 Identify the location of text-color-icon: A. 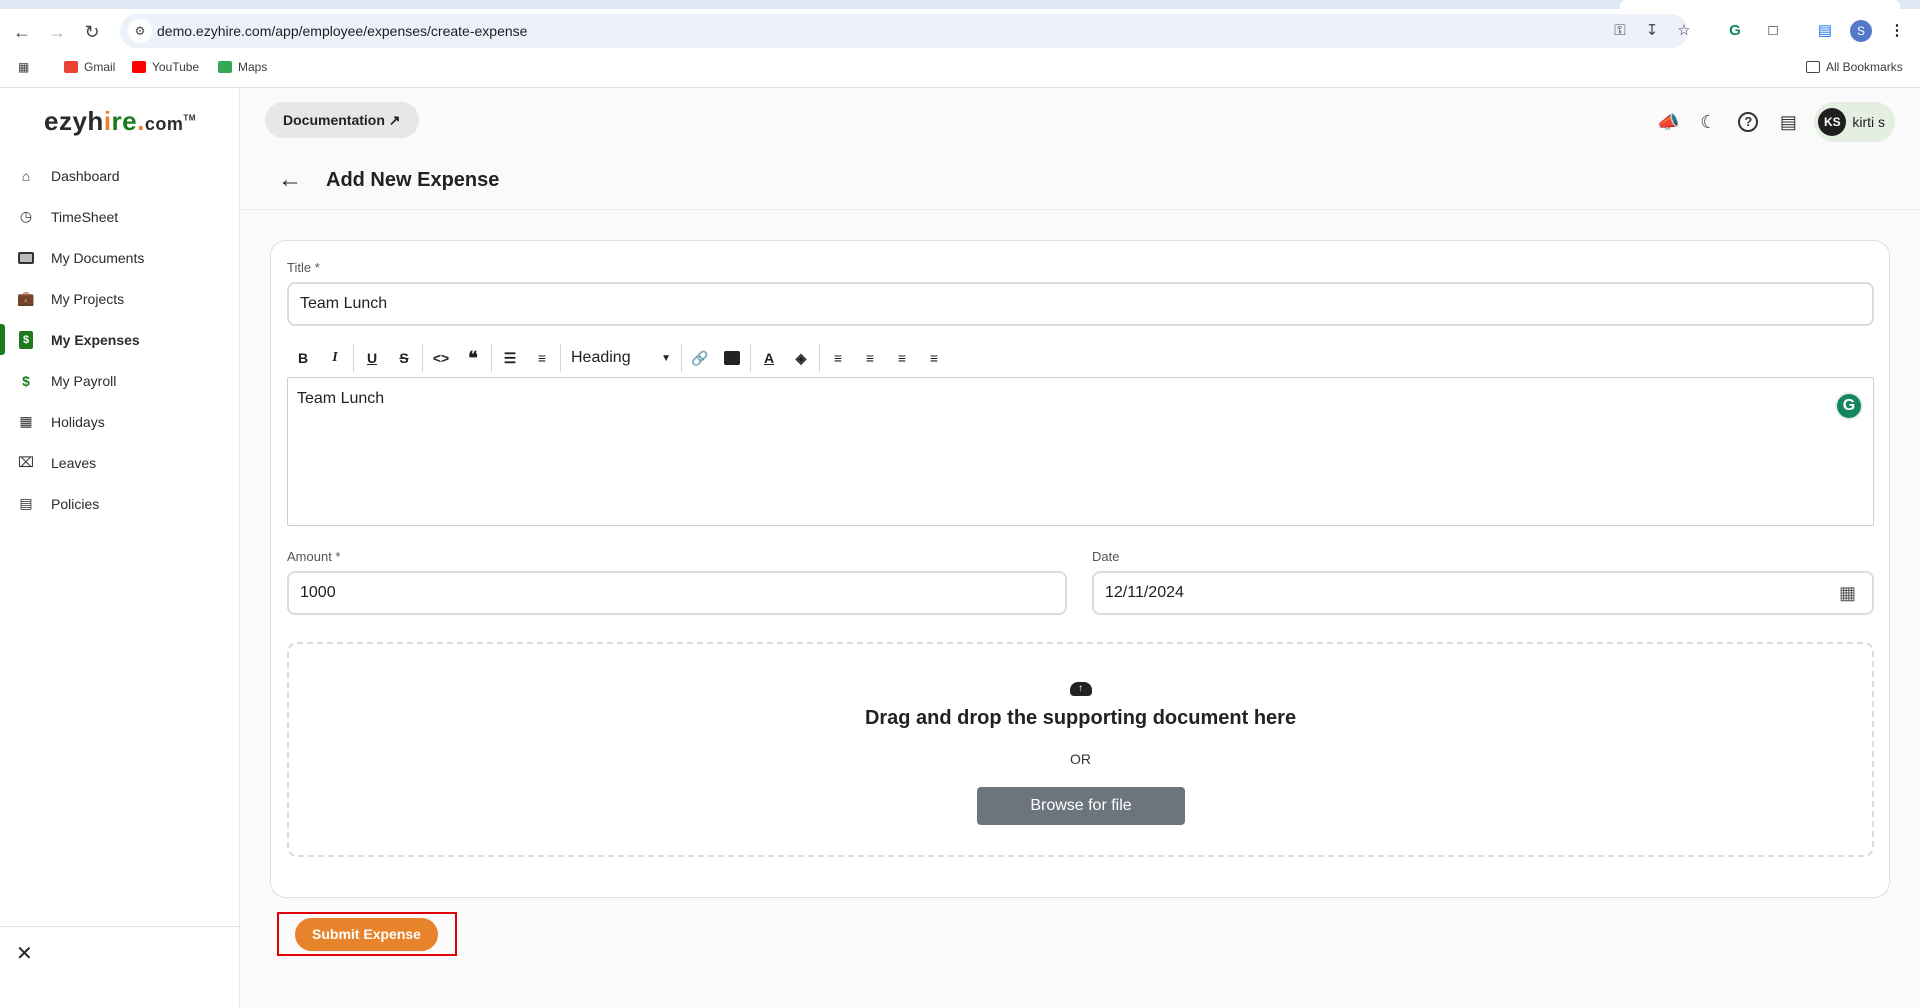
(769, 358).